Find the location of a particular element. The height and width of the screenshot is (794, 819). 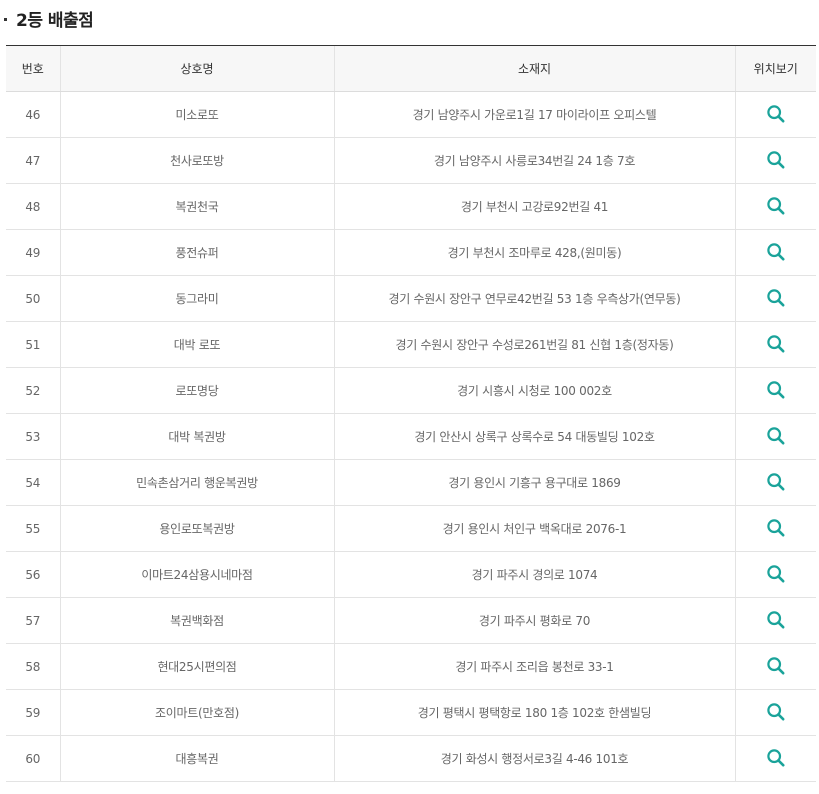

store-name: 미소로또 is located at coordinates (196, 114).